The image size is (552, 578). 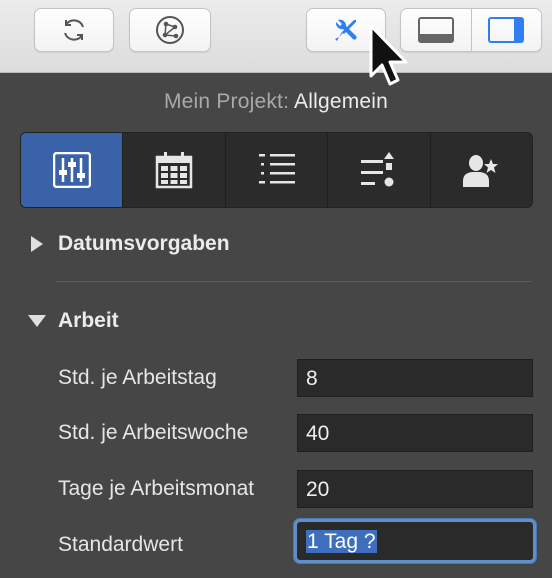 I want to click on disclosure-expanded-icon, so click(x=37, y=321).